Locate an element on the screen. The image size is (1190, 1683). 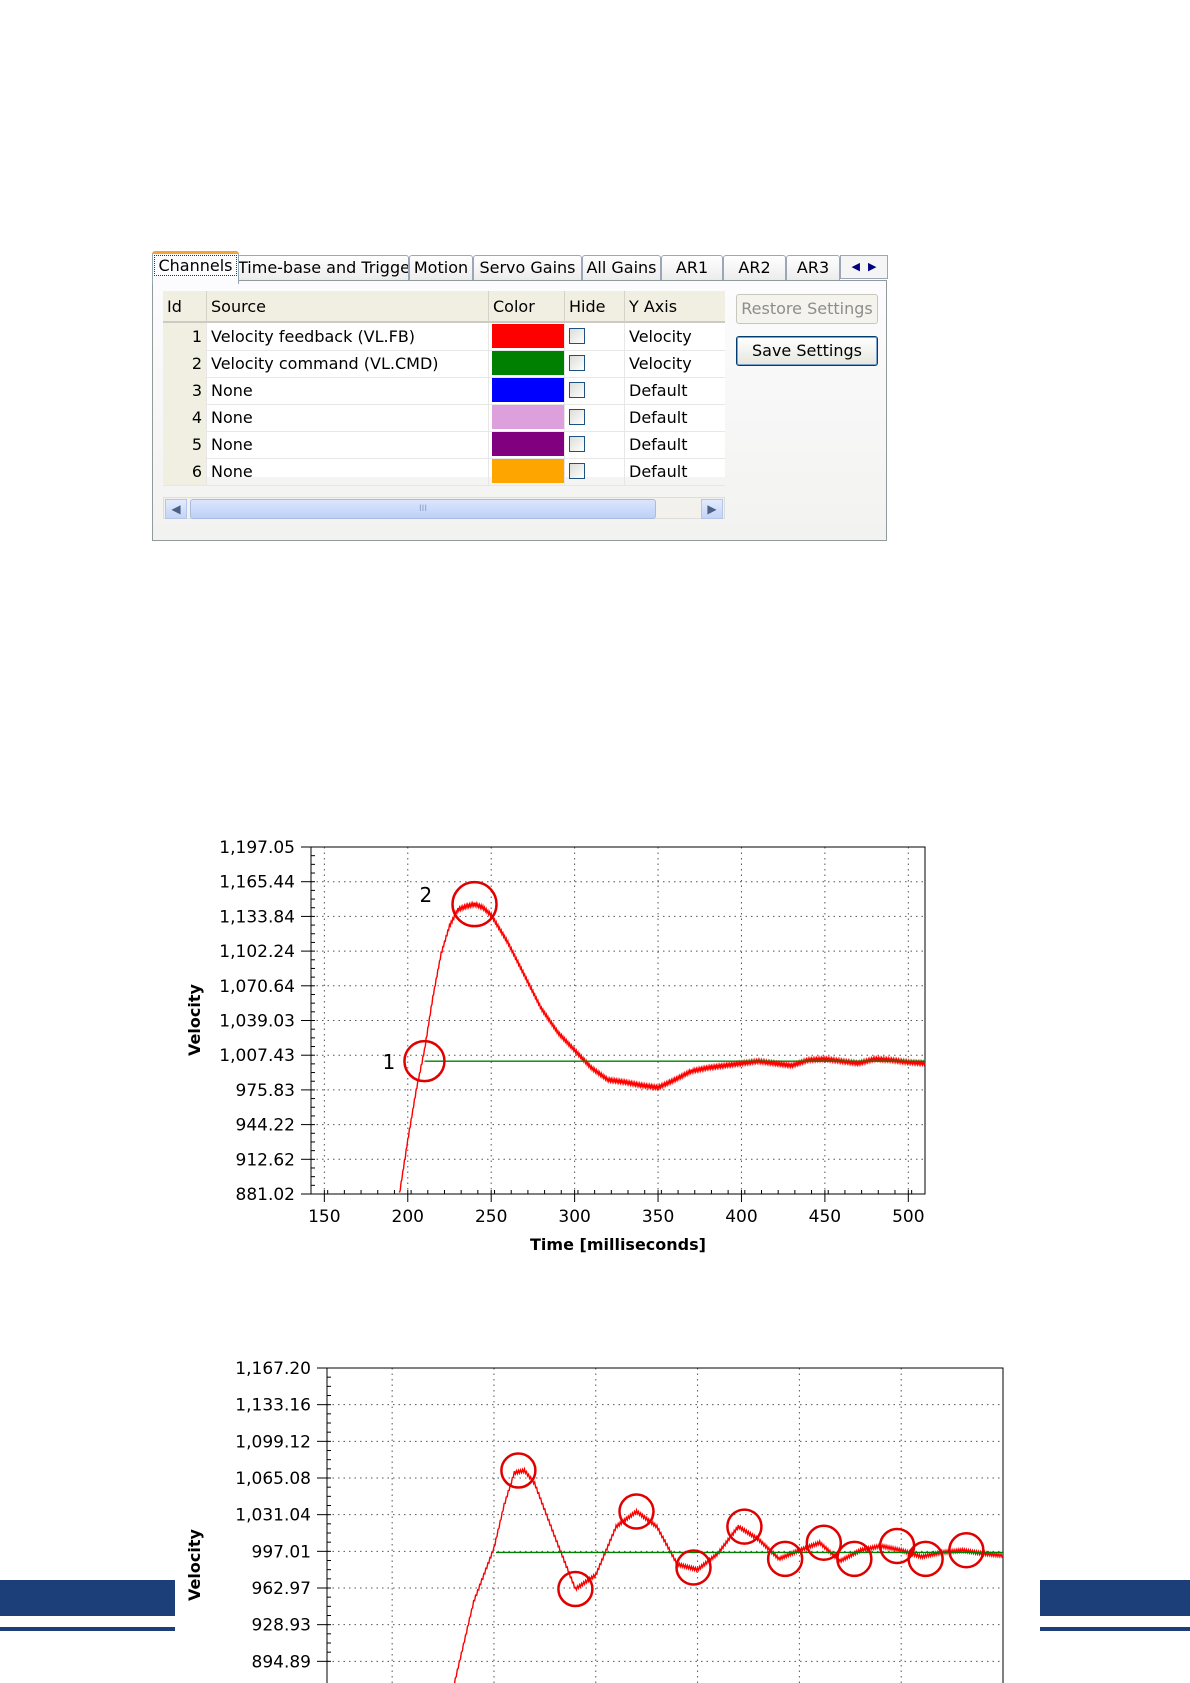
table-row: 5 None Default is located at coordinates (444, 445).